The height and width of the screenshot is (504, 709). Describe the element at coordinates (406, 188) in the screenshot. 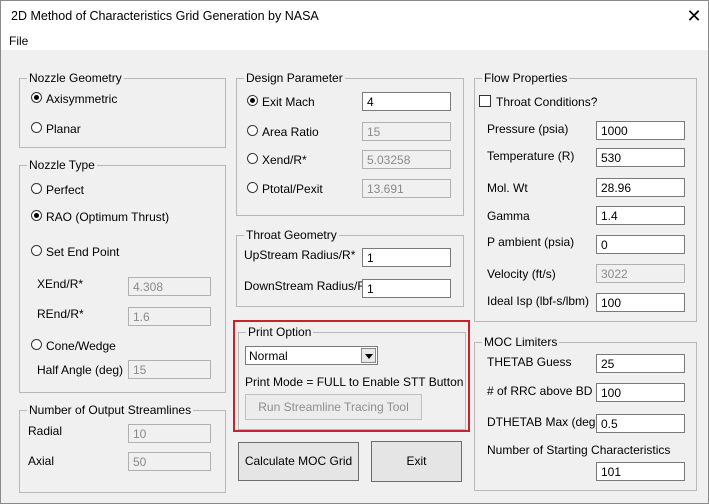

I see `ptotal-pexit-field` at that location.